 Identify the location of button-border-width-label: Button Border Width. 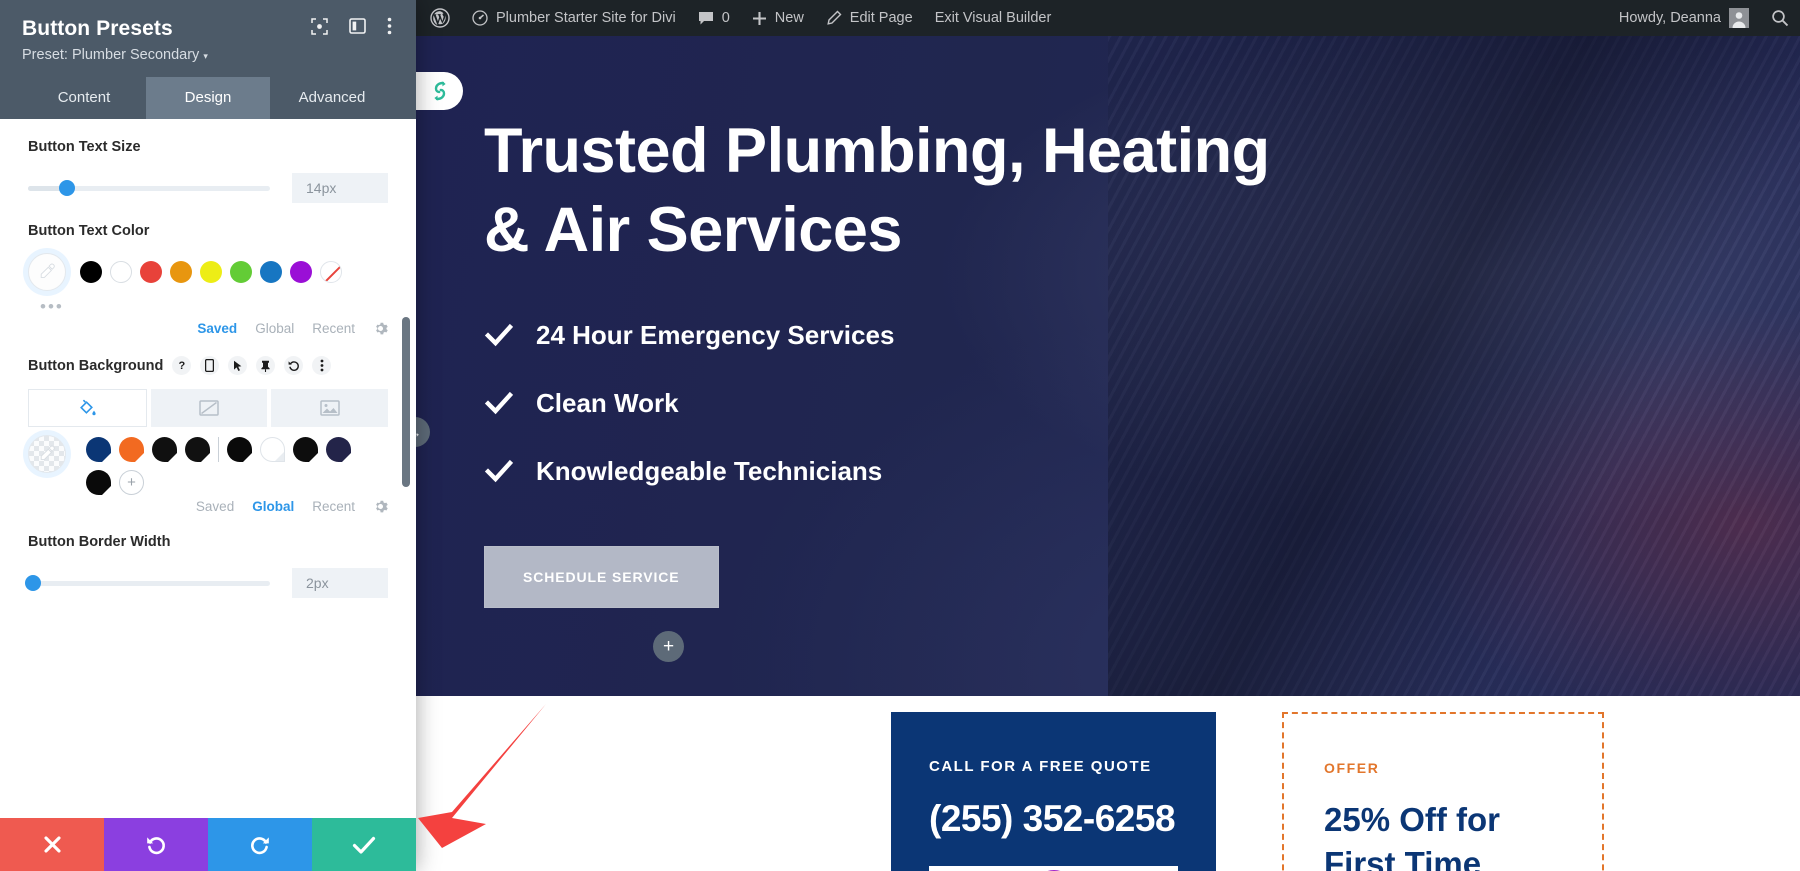
(99, 542).